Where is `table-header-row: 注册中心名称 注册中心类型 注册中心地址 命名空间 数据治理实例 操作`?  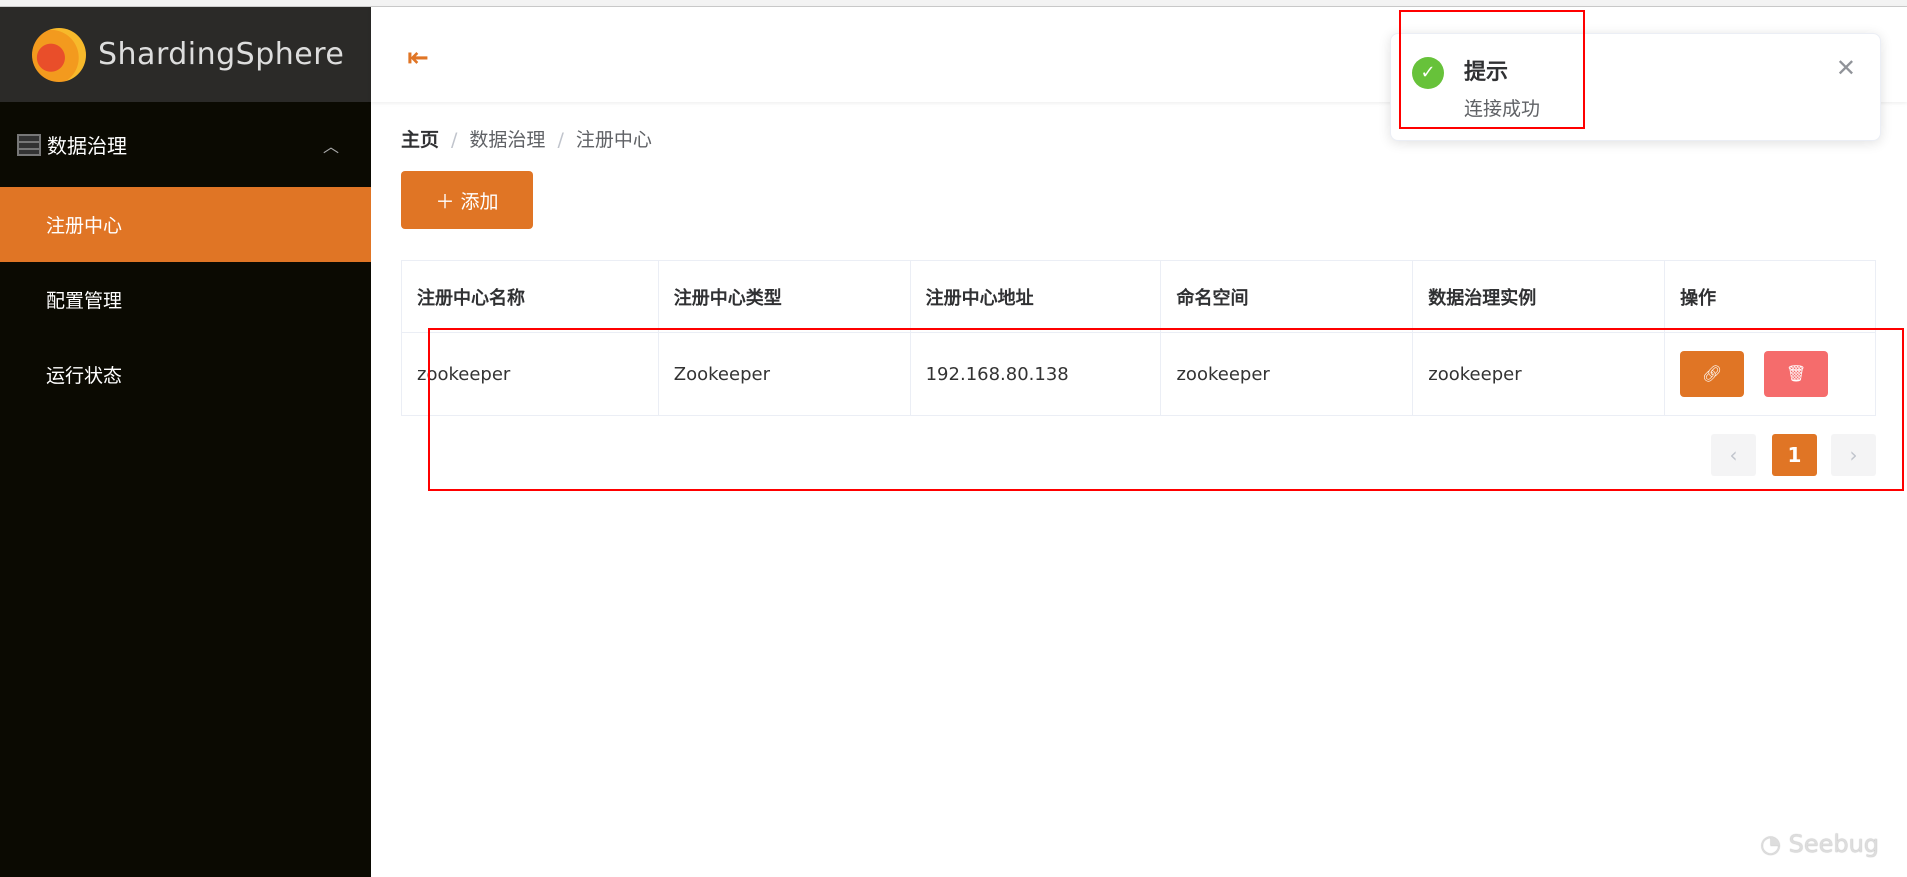
table-header-row: 注册中心名称 注册中心类型 注册中心地址 命名空间 数据治理实例 操作 is located at coordinates (1138, 296).